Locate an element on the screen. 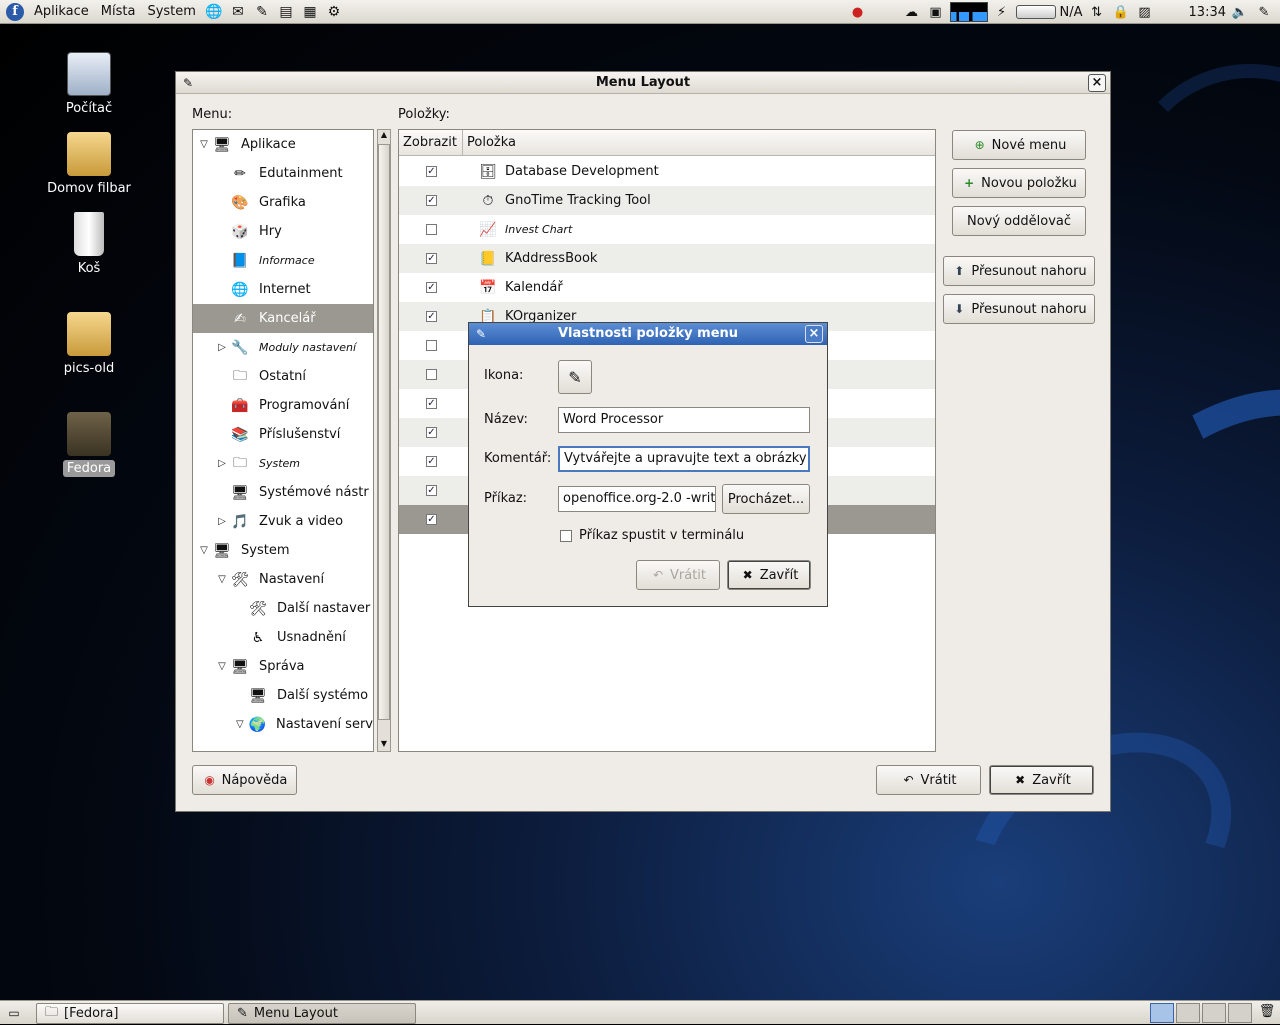  scroll-up-icon: ▲ is located at coordinates (384, 136).